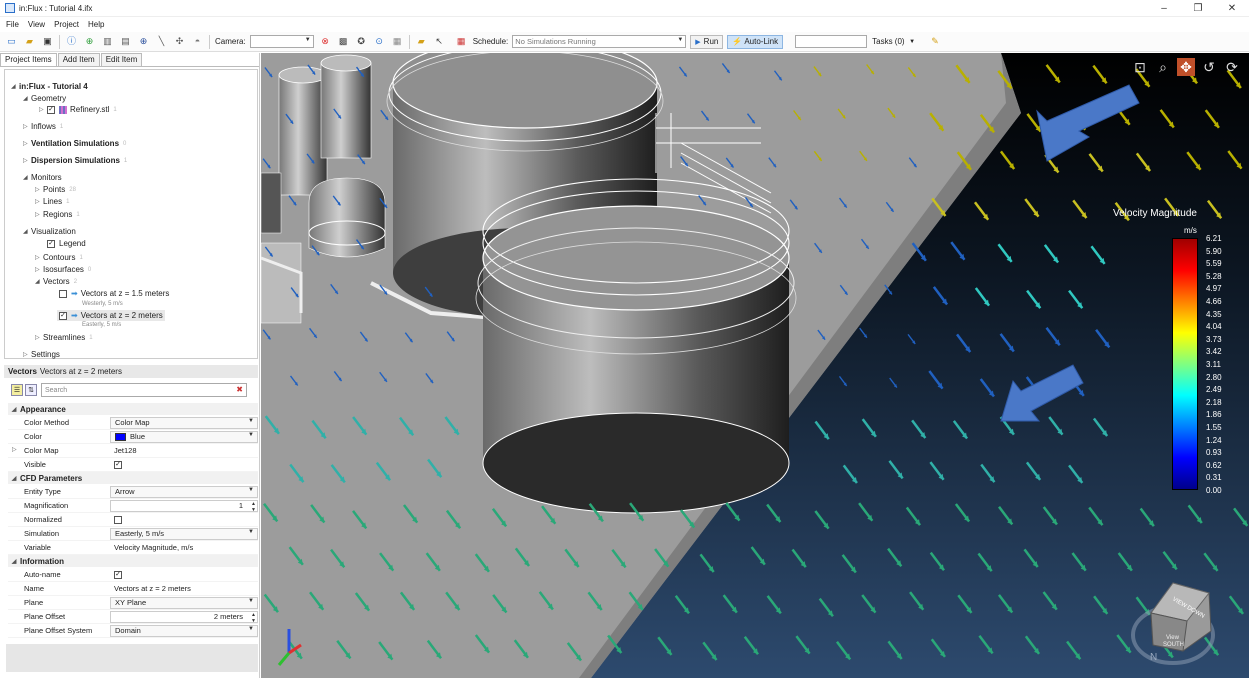 The height and width of the screenshot is (678, 1249). Describe the element at coordinates (133, 561) in the screenshot. I see `category-information: ◢ Information` at that location.